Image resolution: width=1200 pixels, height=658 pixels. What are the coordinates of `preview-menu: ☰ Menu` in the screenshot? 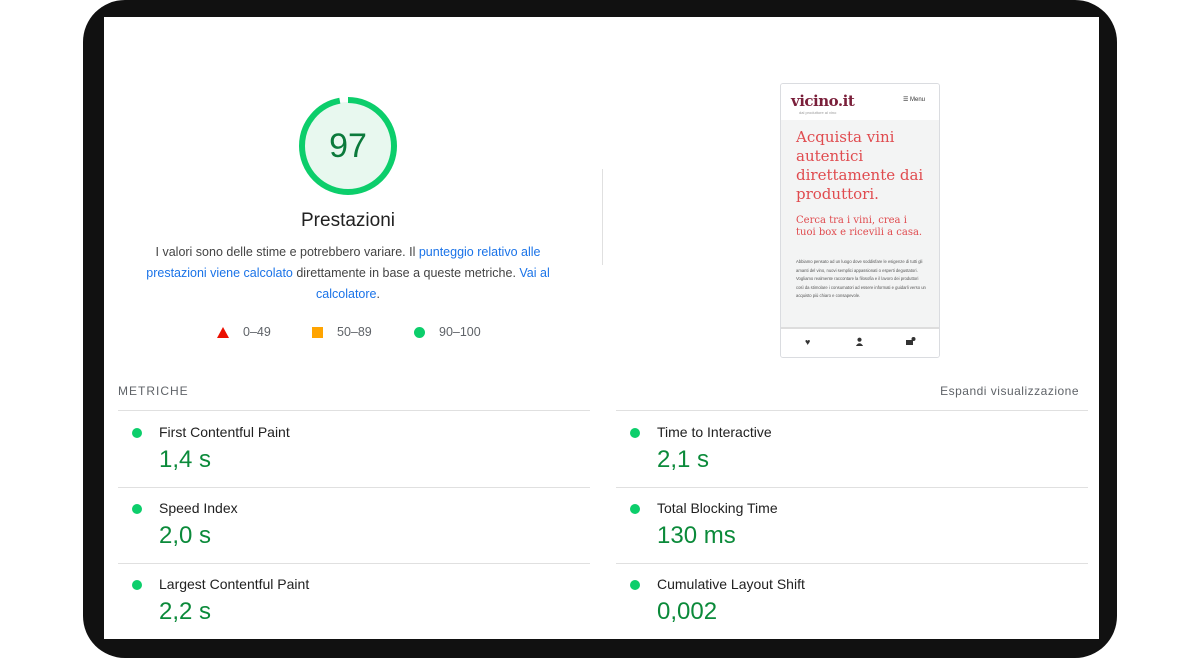 It's located at (913, 100).